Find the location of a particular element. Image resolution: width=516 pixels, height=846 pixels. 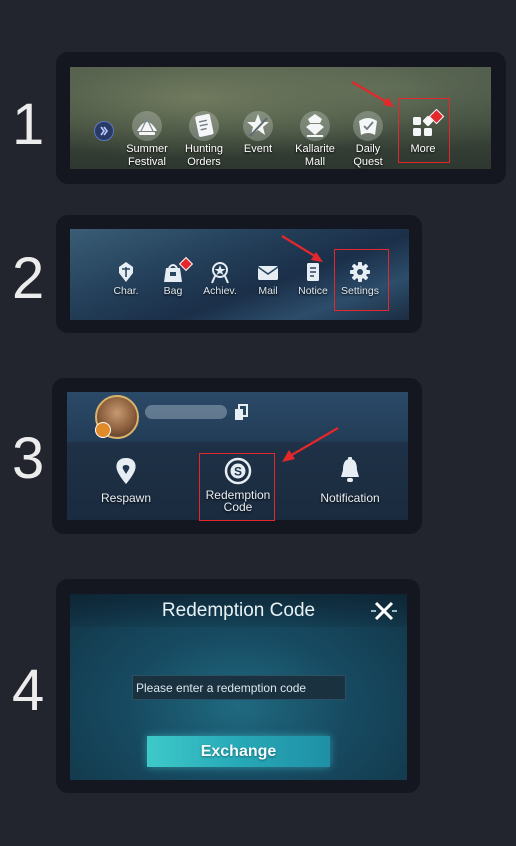

kallarite-mall-label: Kallarite Mall is located at coordinates (315, 155).